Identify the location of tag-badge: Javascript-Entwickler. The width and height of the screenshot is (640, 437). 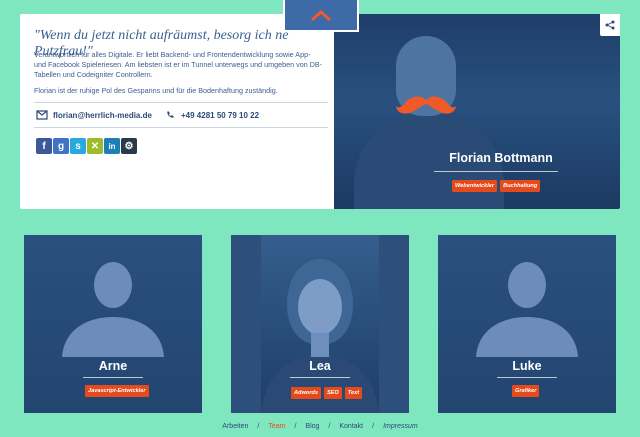
(117, 391).